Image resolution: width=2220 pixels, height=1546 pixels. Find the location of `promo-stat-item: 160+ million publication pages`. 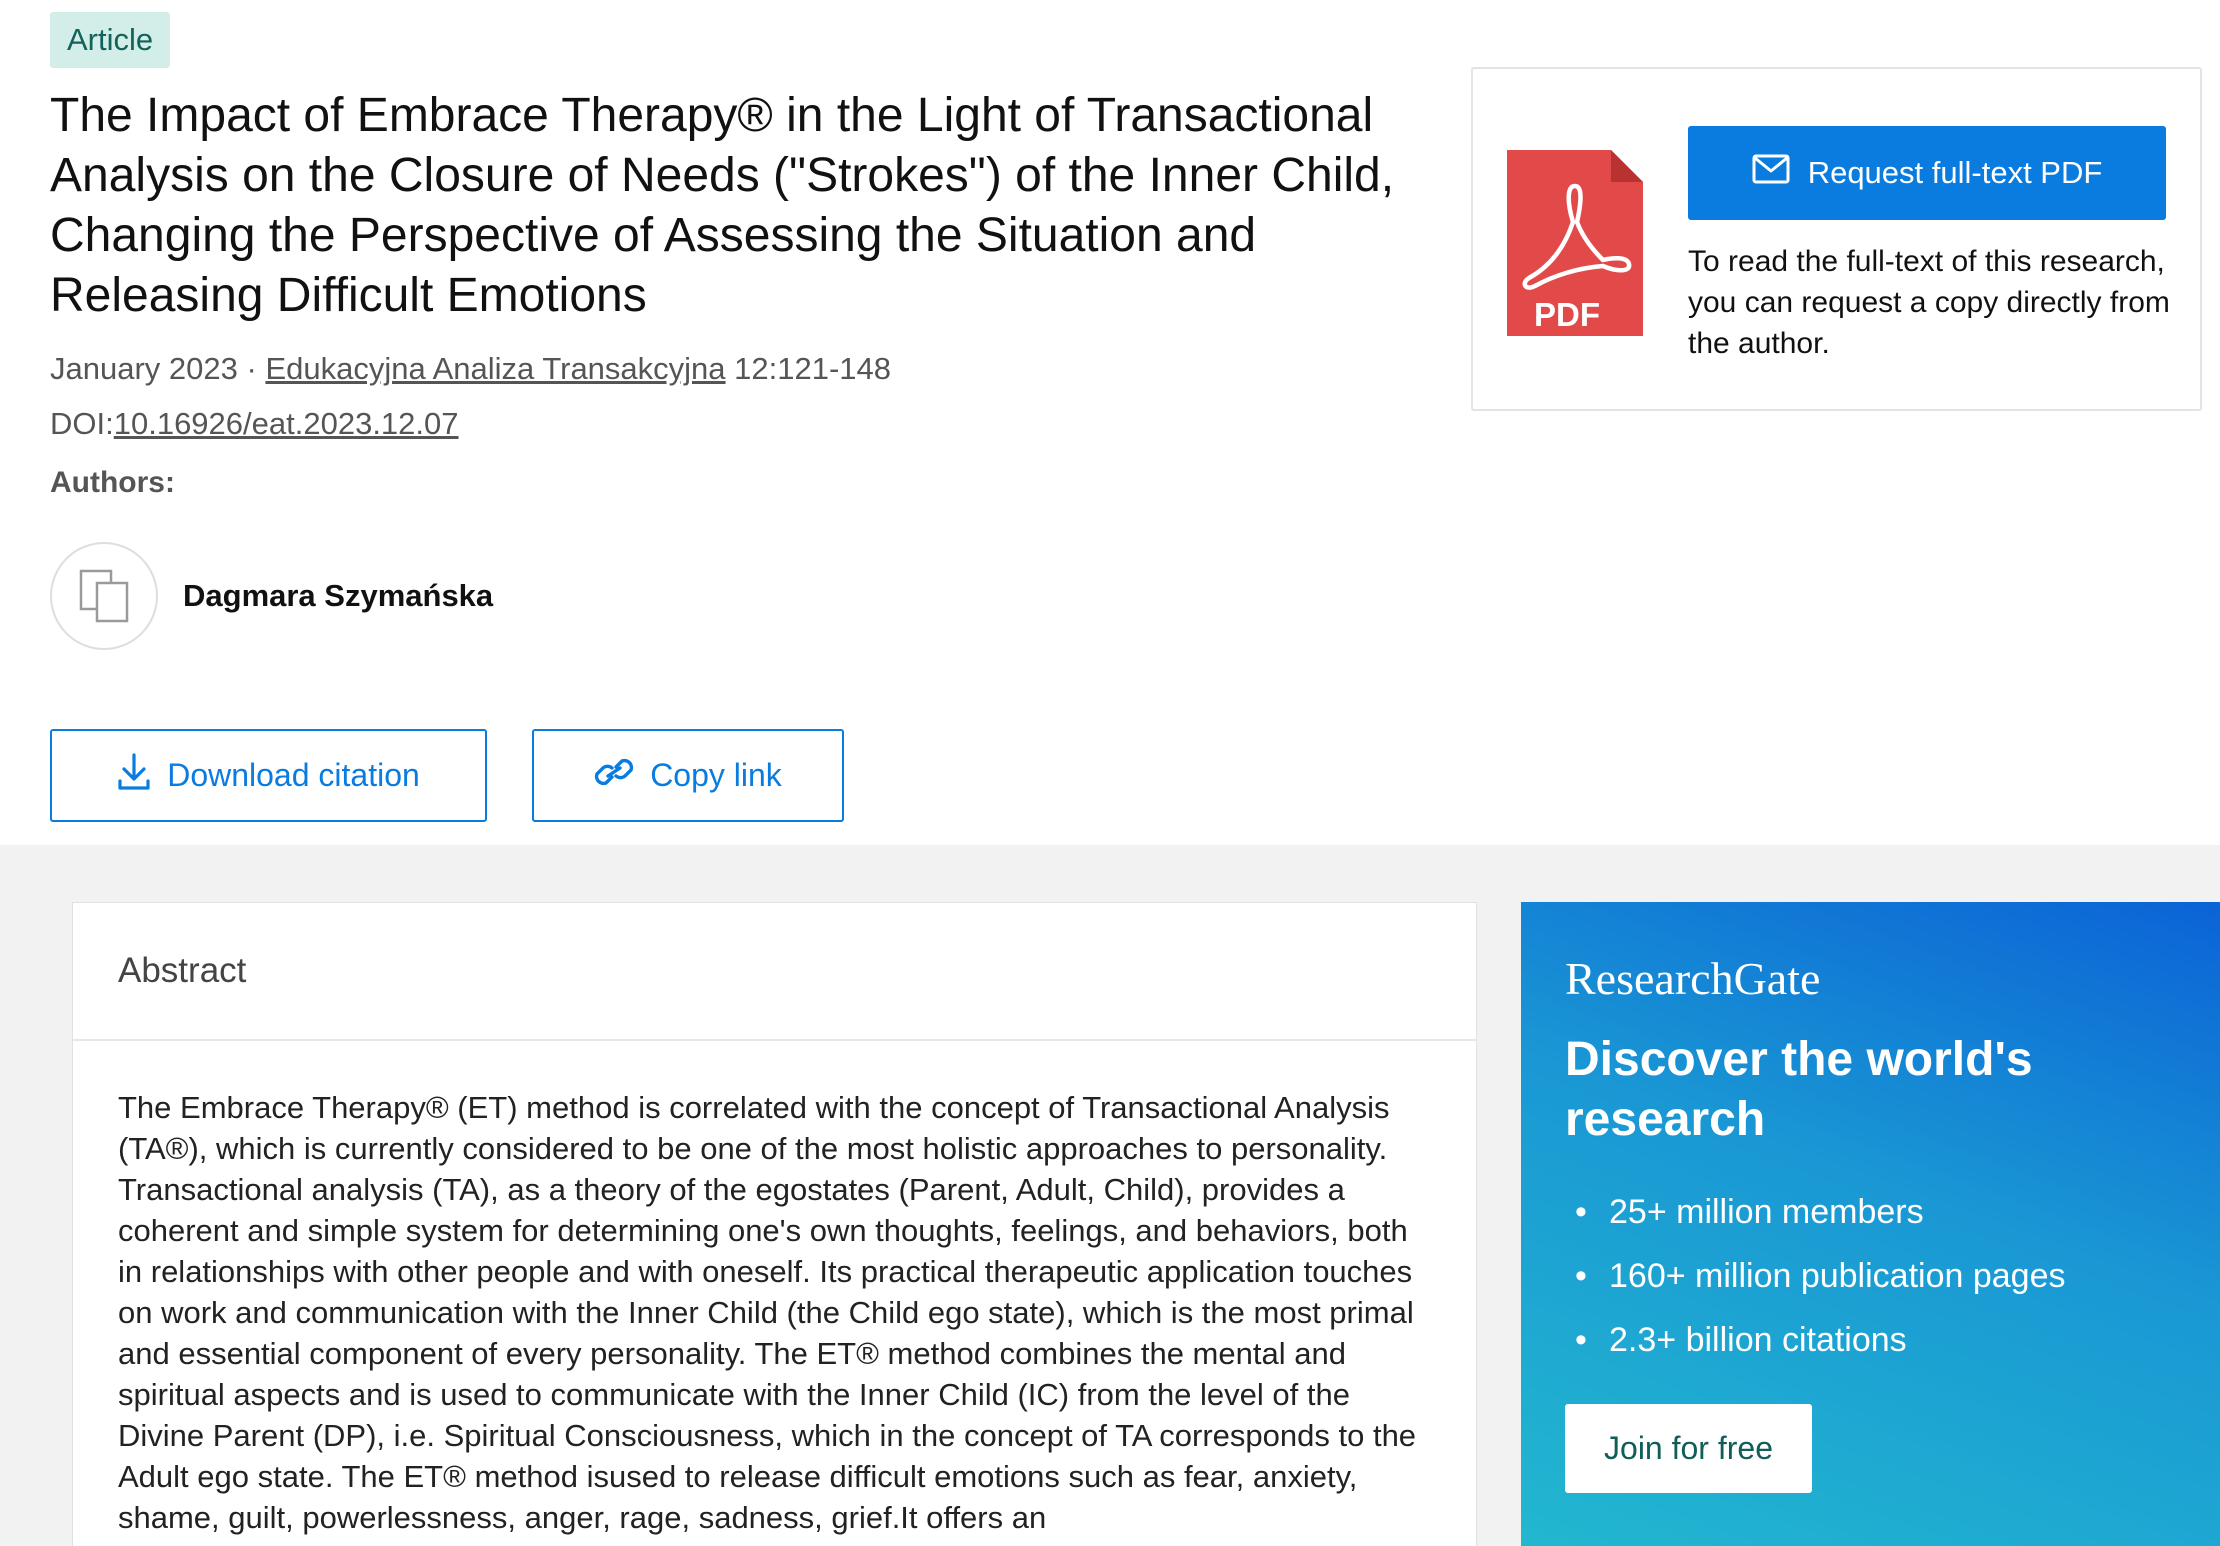

promo-stat-item: 160+ million publication pages is located at coordinates (1815, 1276).